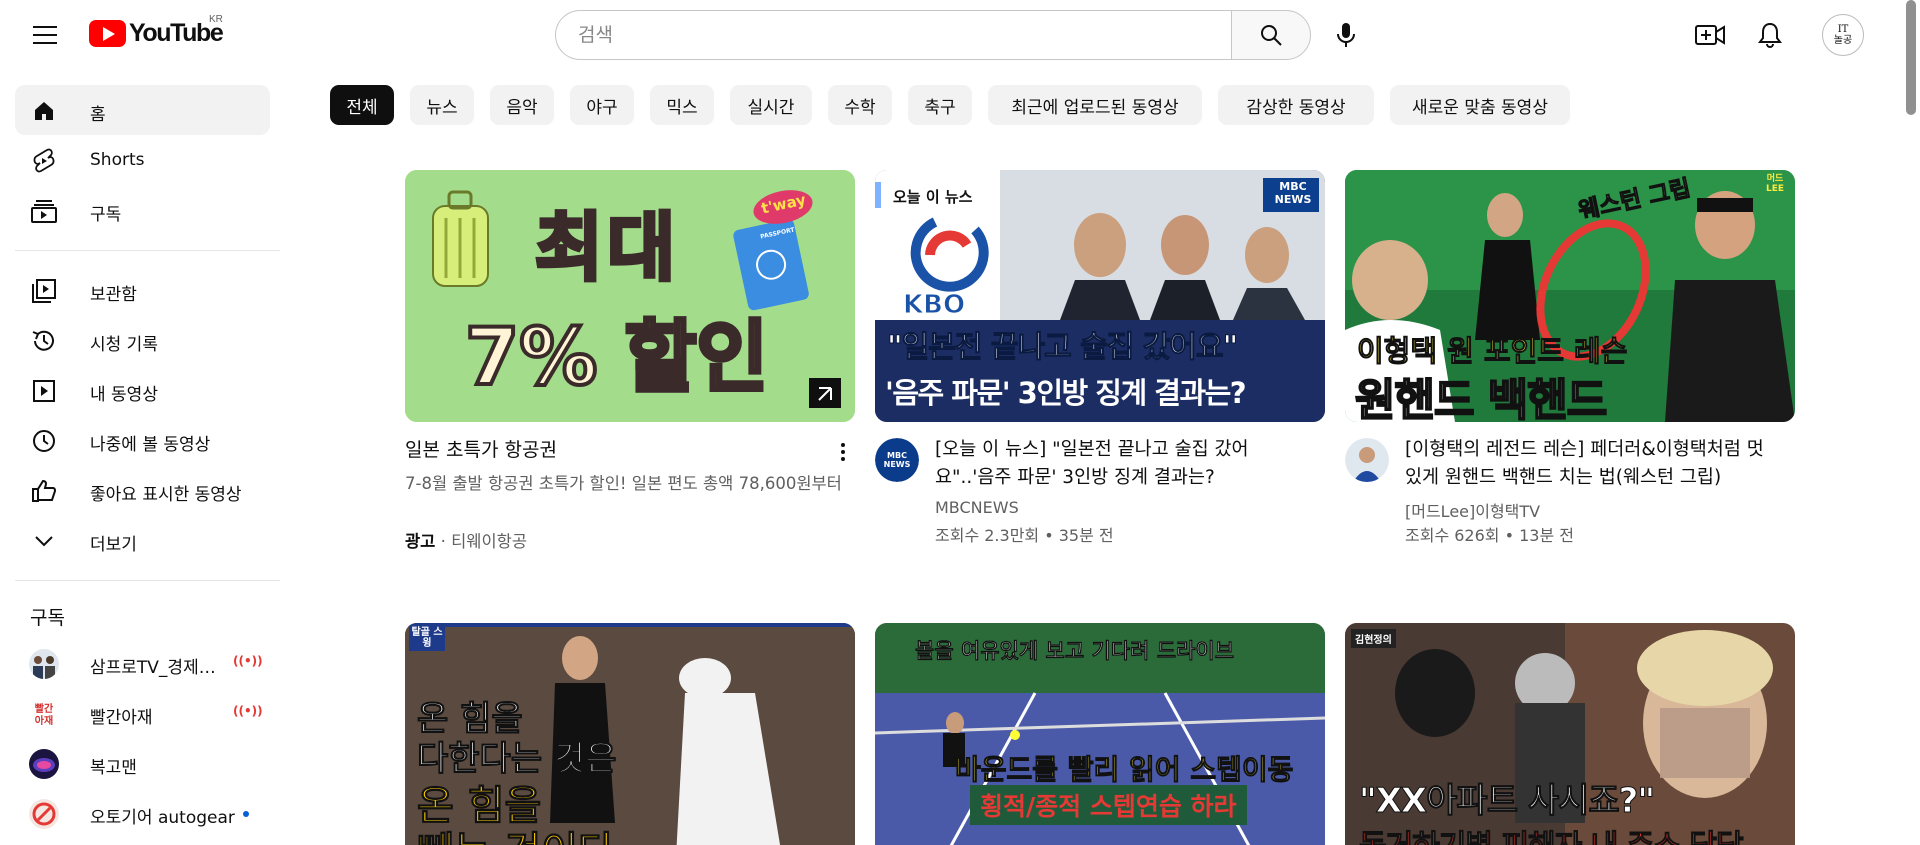  I want to click on sidebar-item-label: 더보기, so click(113, 545).